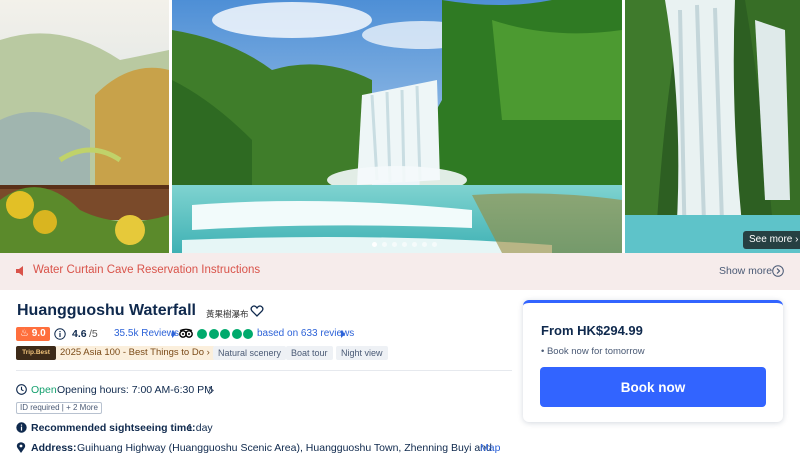 Image resolution: width=800 pixels, height=453 pixels. I want to click on tag-night-view: Night view, so click(362, 353).